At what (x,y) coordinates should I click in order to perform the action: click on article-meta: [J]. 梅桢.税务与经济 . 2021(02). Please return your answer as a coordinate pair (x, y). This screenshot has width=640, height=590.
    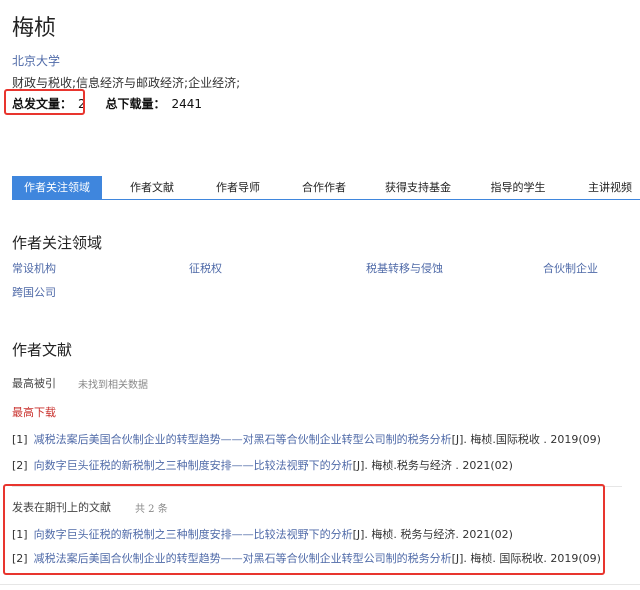
    Looking at the image, I should click on (432, 465).